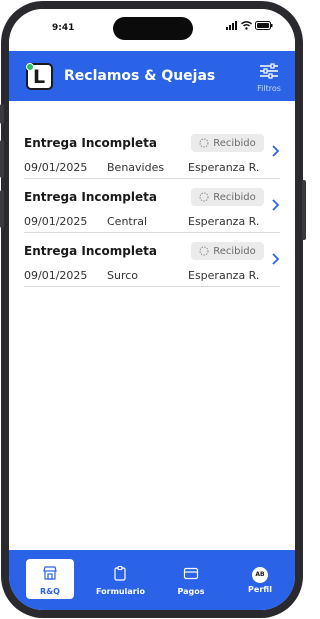 The height and width of the screenshot is (619, 320). Describe the element at coordinates (191, 573) in the screenshot. I see `wallet-icon` at that location.